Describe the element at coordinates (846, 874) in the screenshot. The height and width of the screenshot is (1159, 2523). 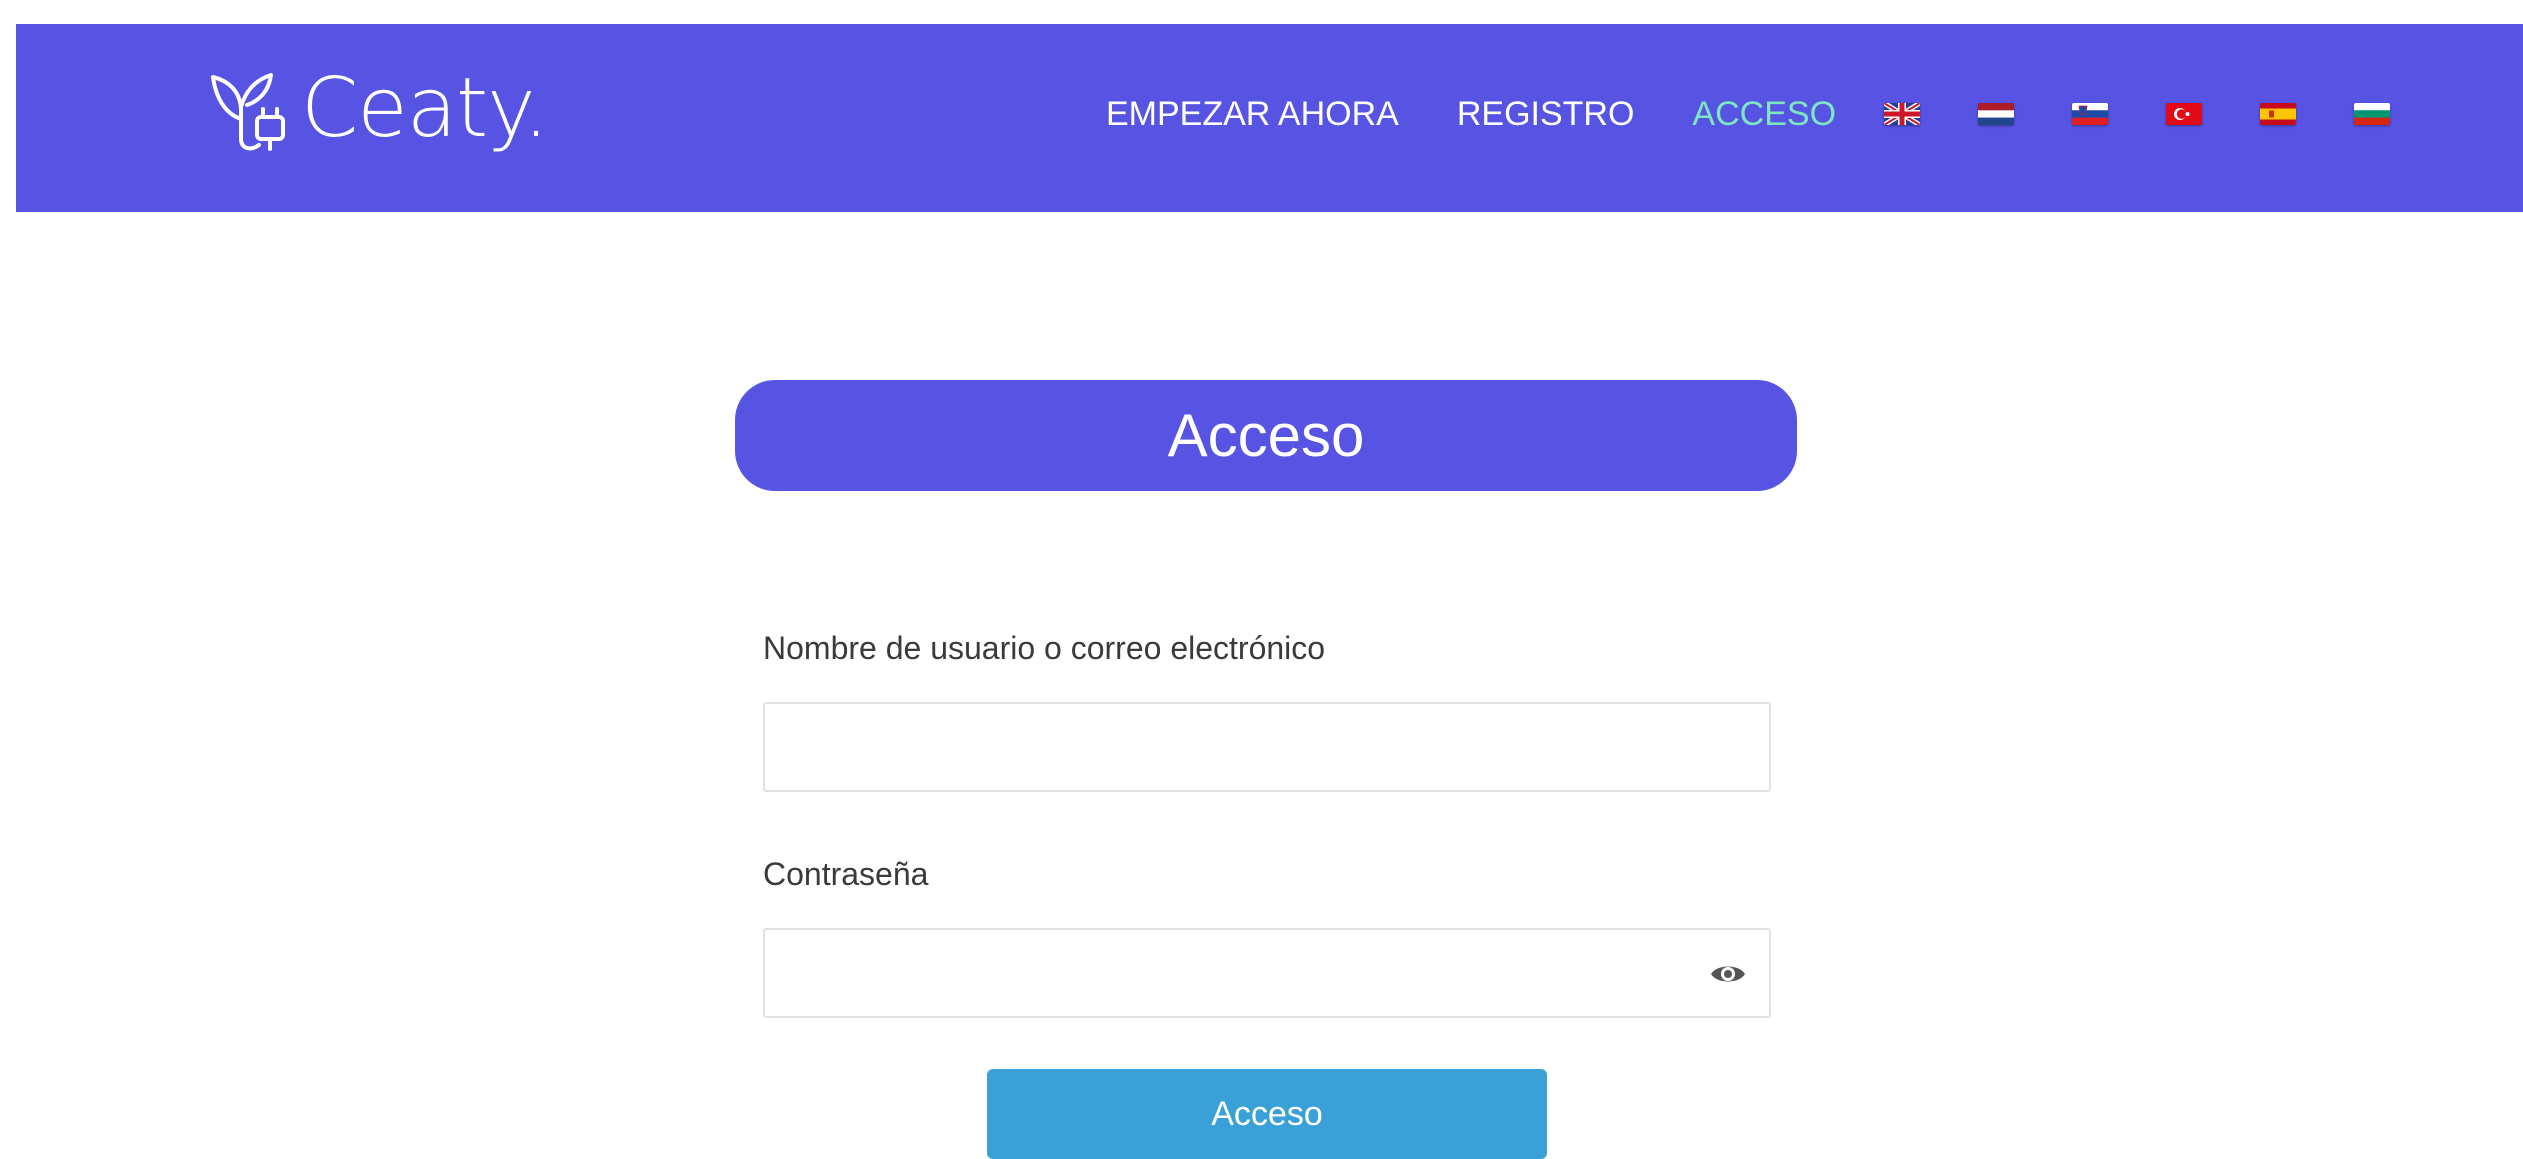
I see `password-label: Contraseña` at that location.